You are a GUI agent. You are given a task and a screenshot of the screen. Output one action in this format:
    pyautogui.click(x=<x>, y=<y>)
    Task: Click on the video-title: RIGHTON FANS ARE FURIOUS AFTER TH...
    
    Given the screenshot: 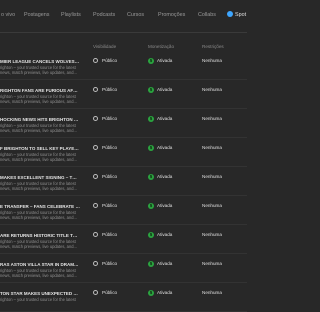 What is the action you would take?
    pyautogui.click(x=40, y=90)
    